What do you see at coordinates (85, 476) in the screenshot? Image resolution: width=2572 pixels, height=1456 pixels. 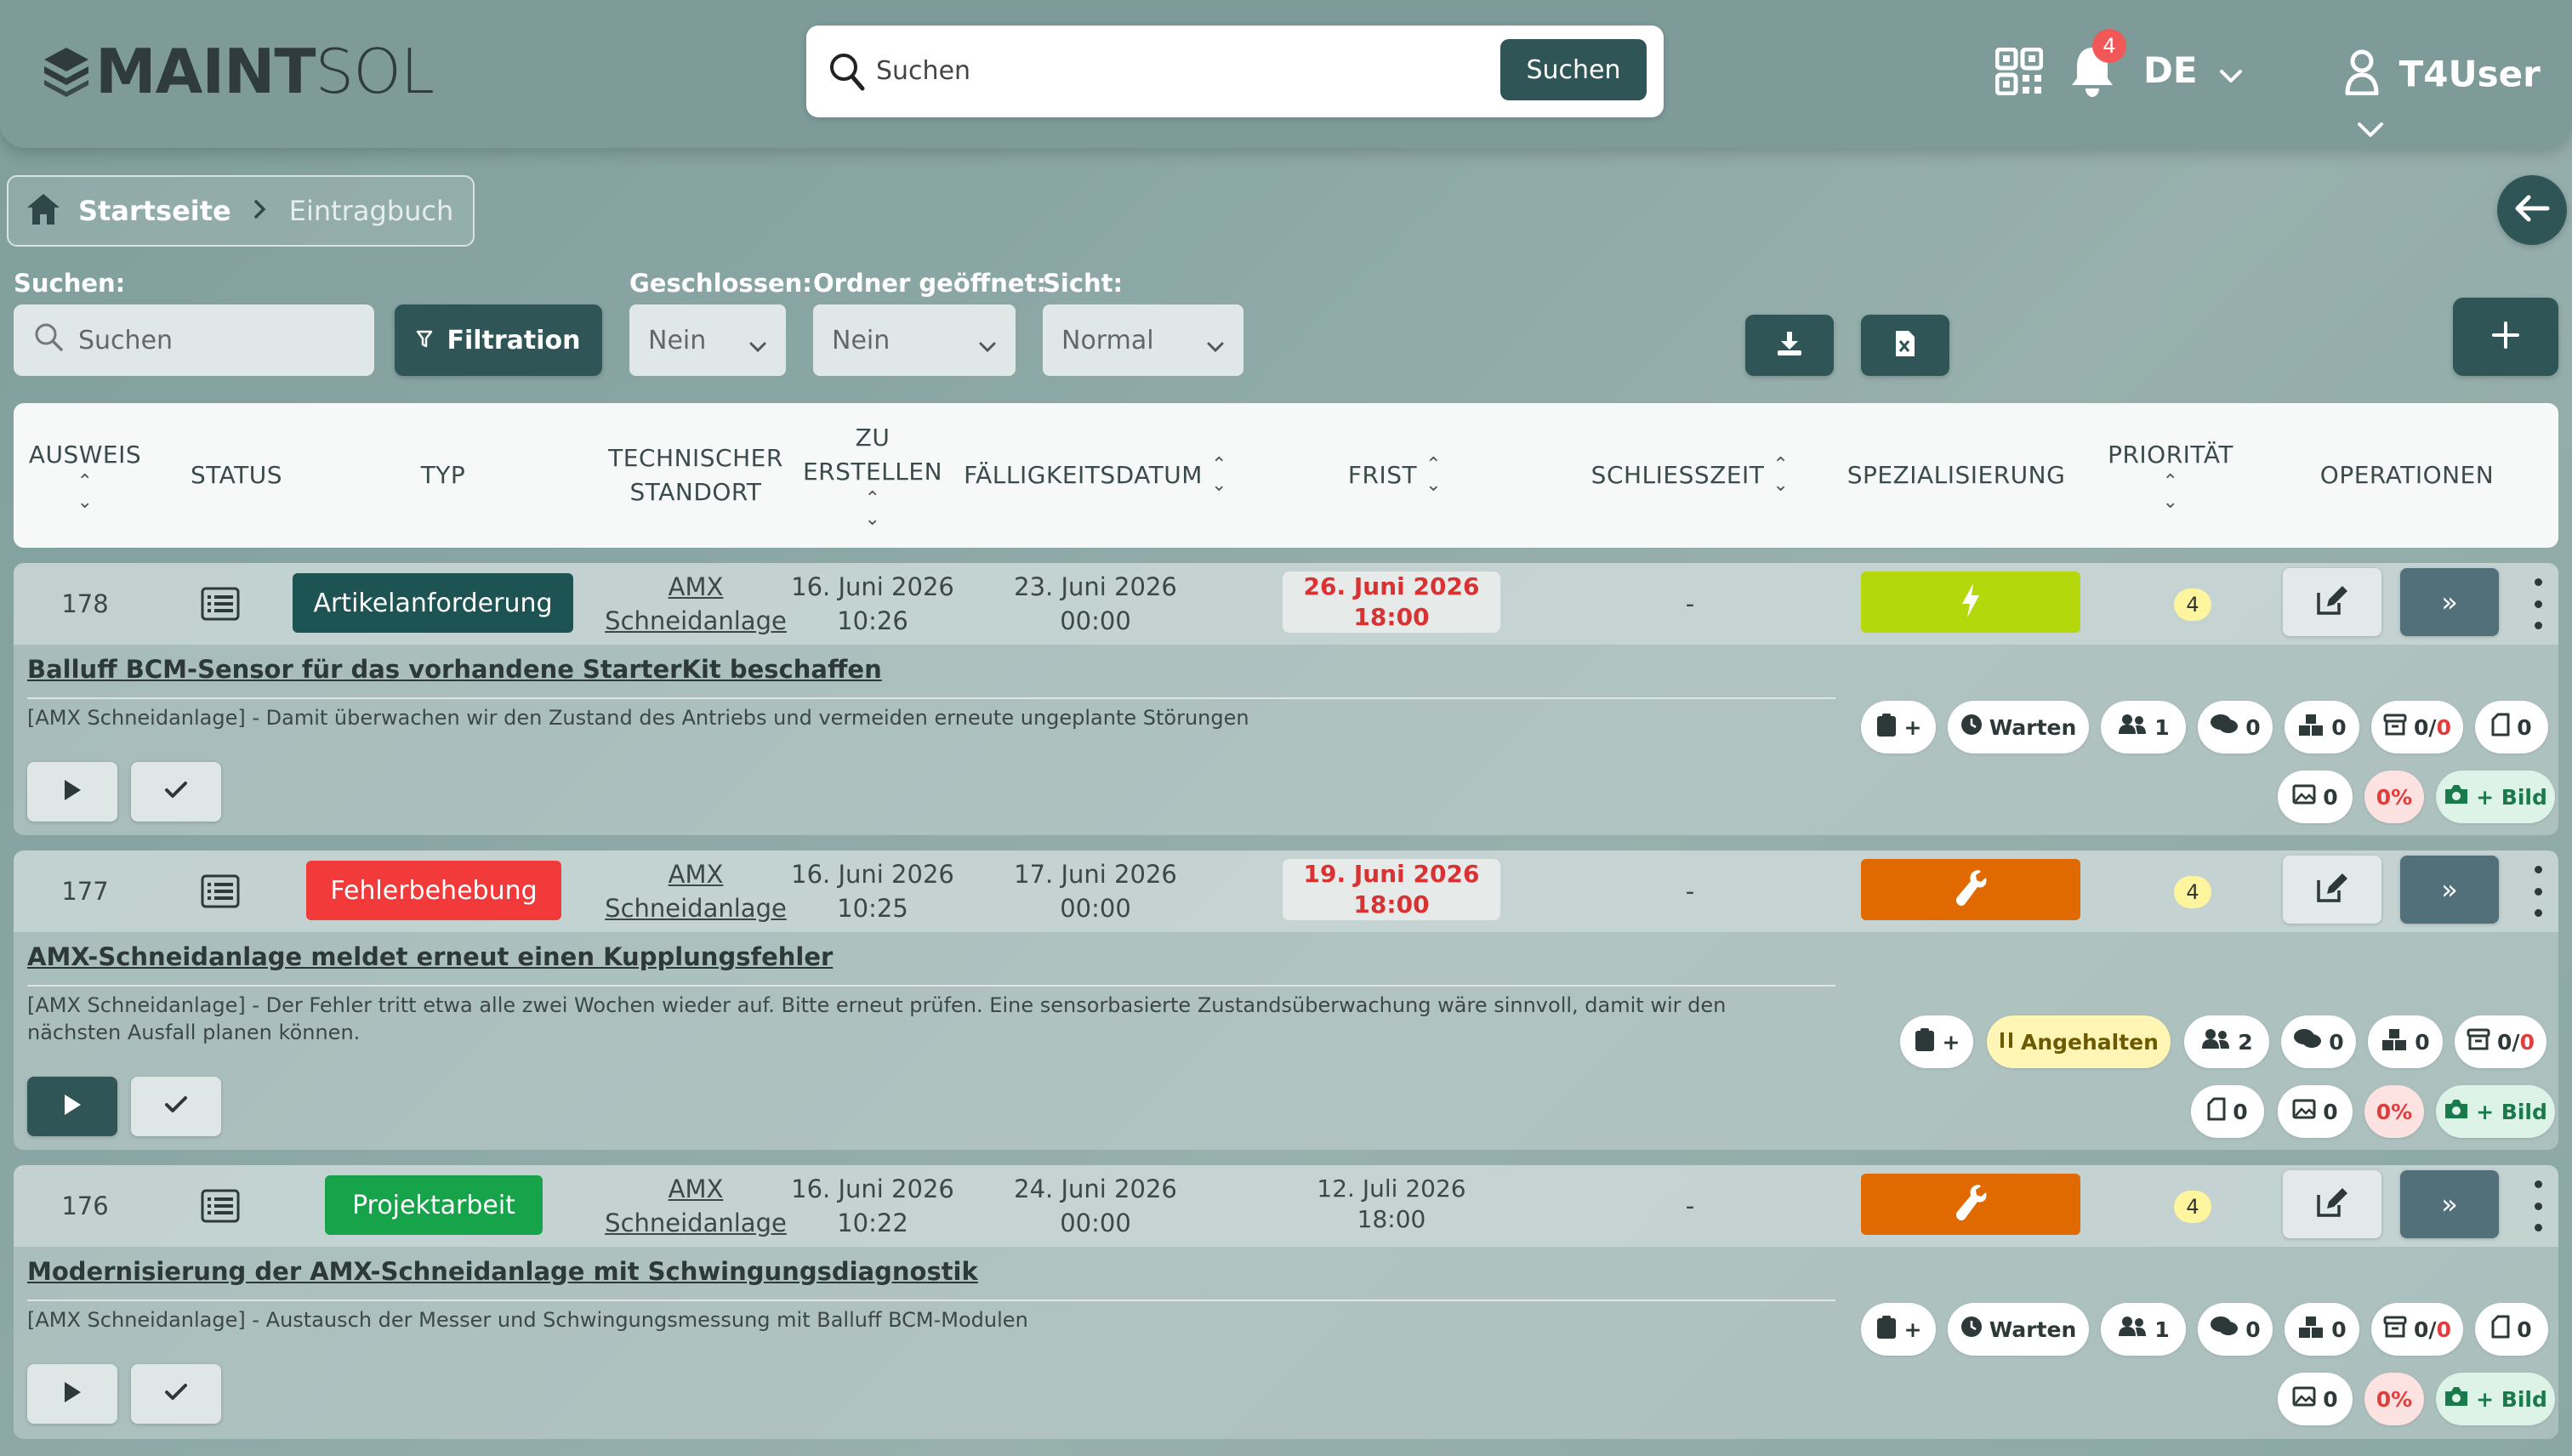 I see `col-id: AUSWEIS ⌃ ⌄` at bounding box center [85, 476].